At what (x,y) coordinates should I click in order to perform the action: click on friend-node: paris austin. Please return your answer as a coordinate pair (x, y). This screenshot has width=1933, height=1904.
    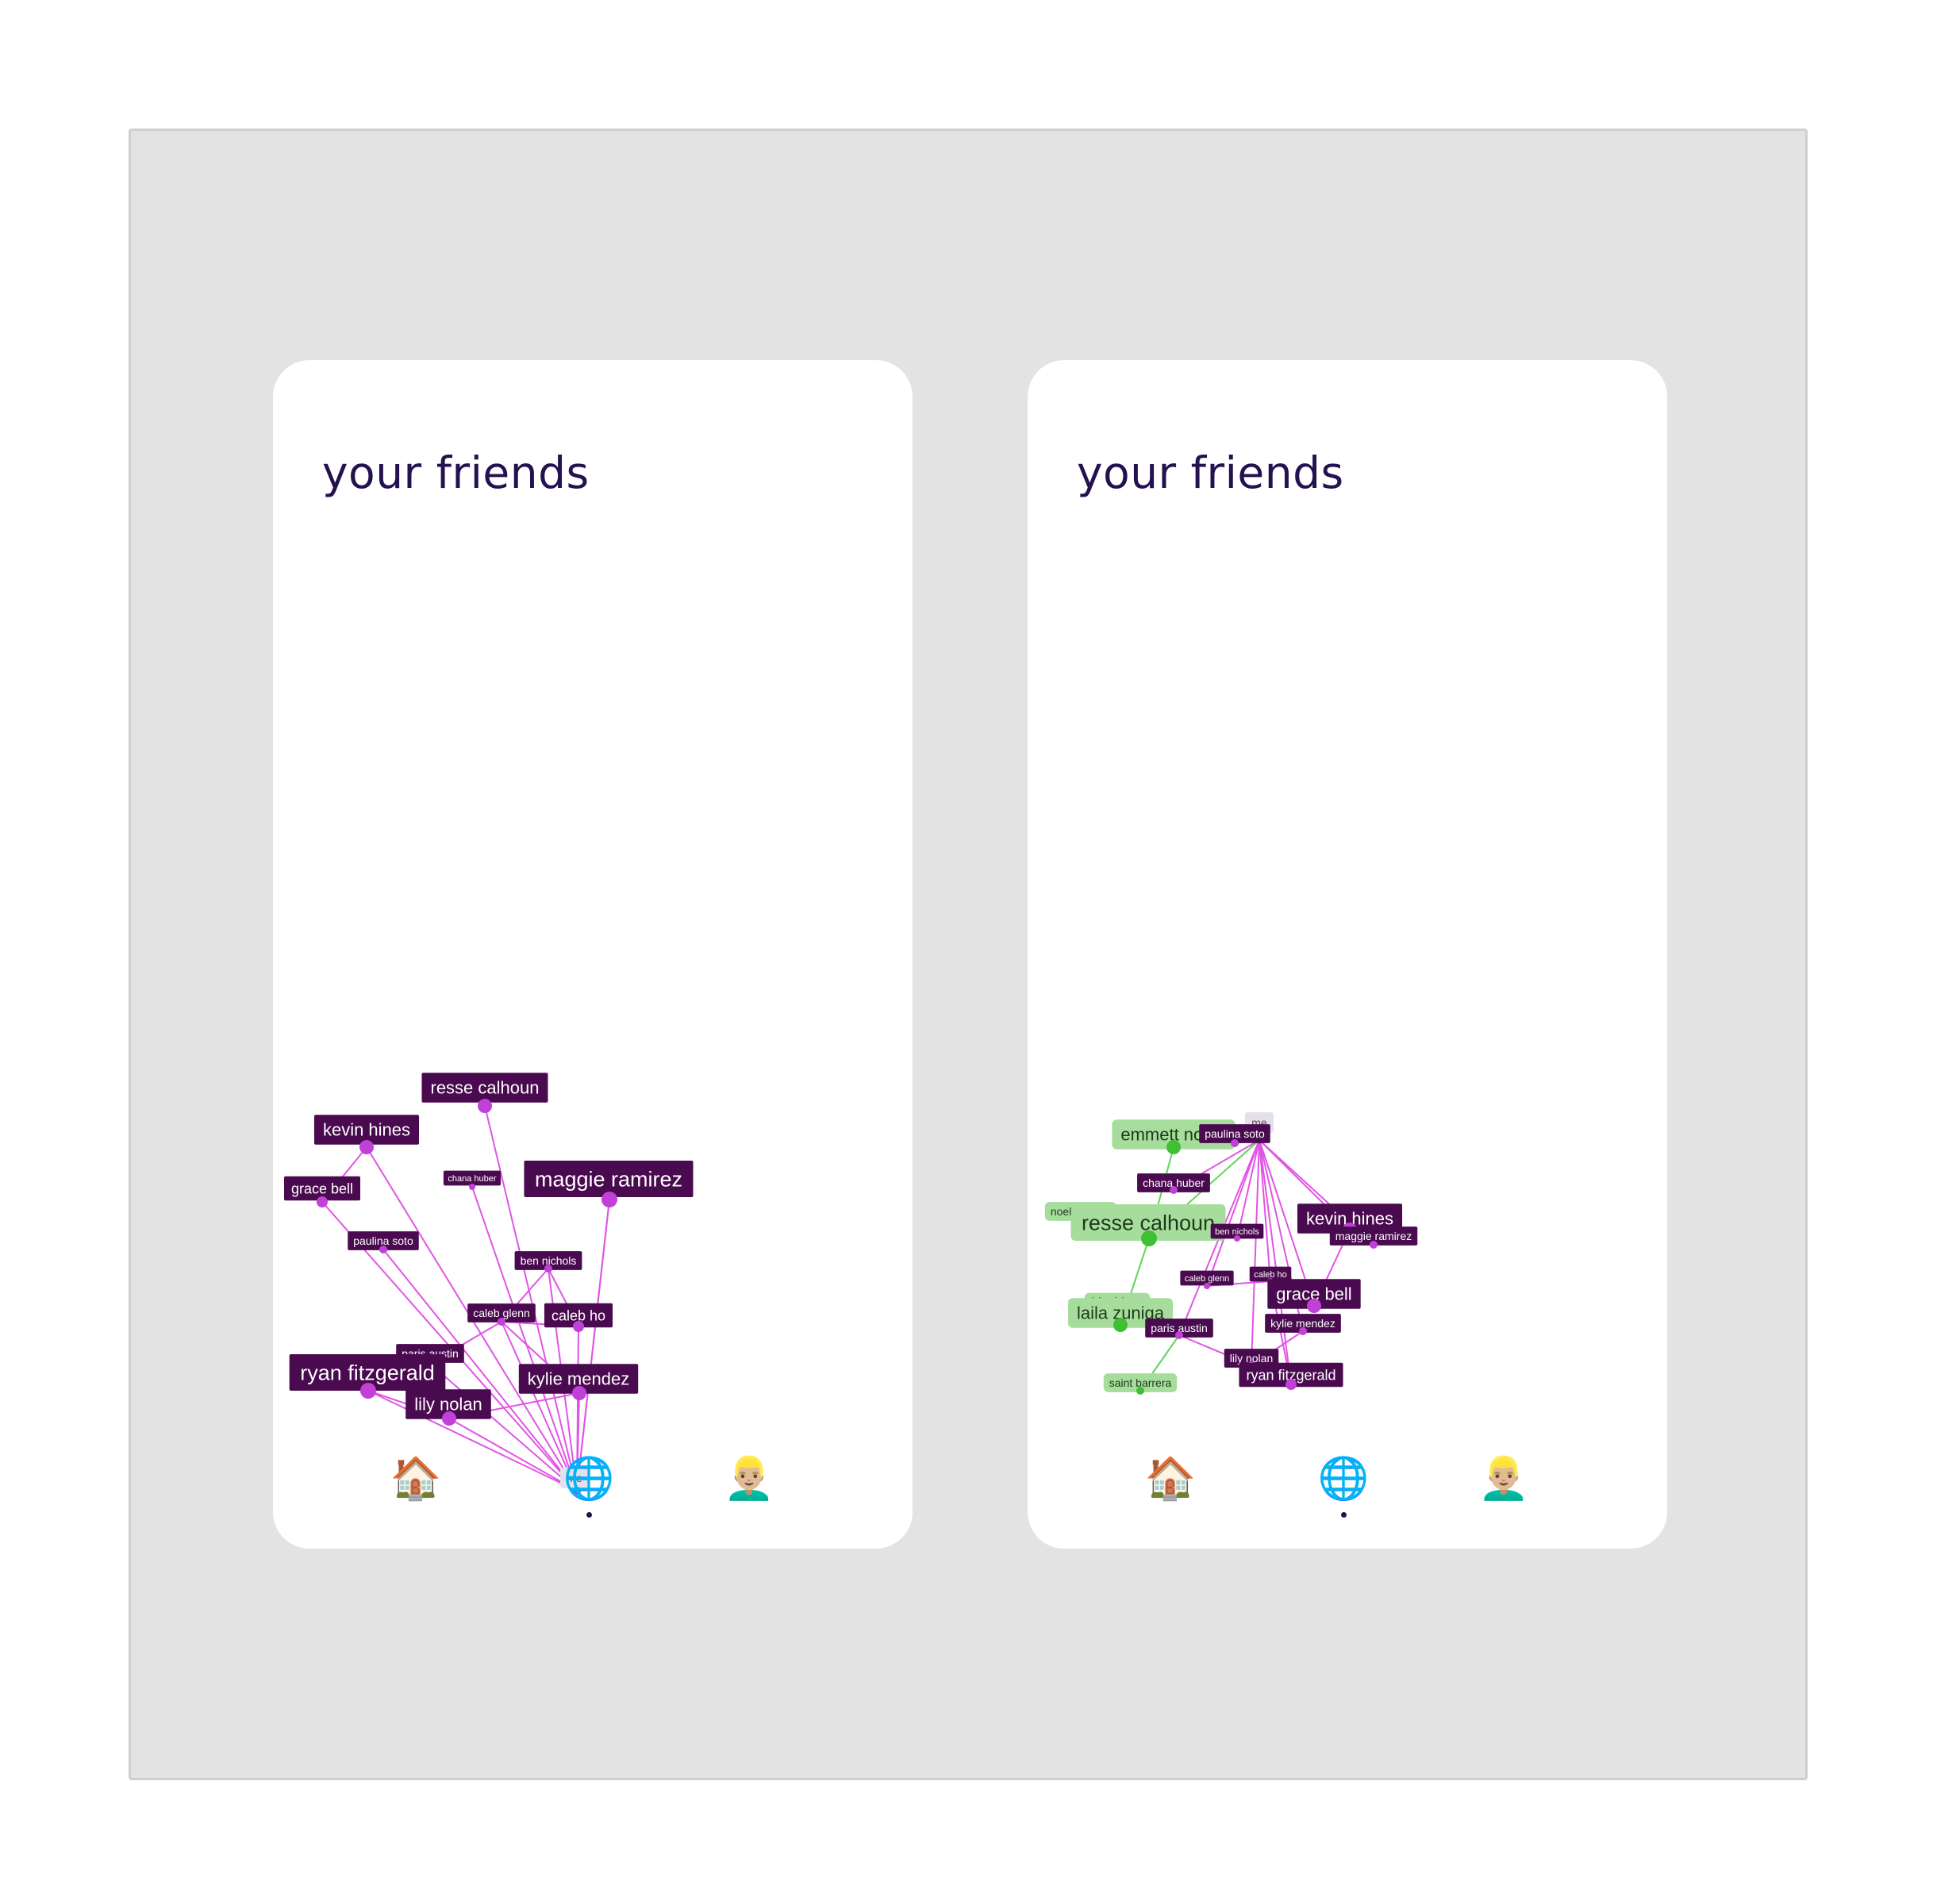
    Looking at the image, I should click on (1179, 1329).